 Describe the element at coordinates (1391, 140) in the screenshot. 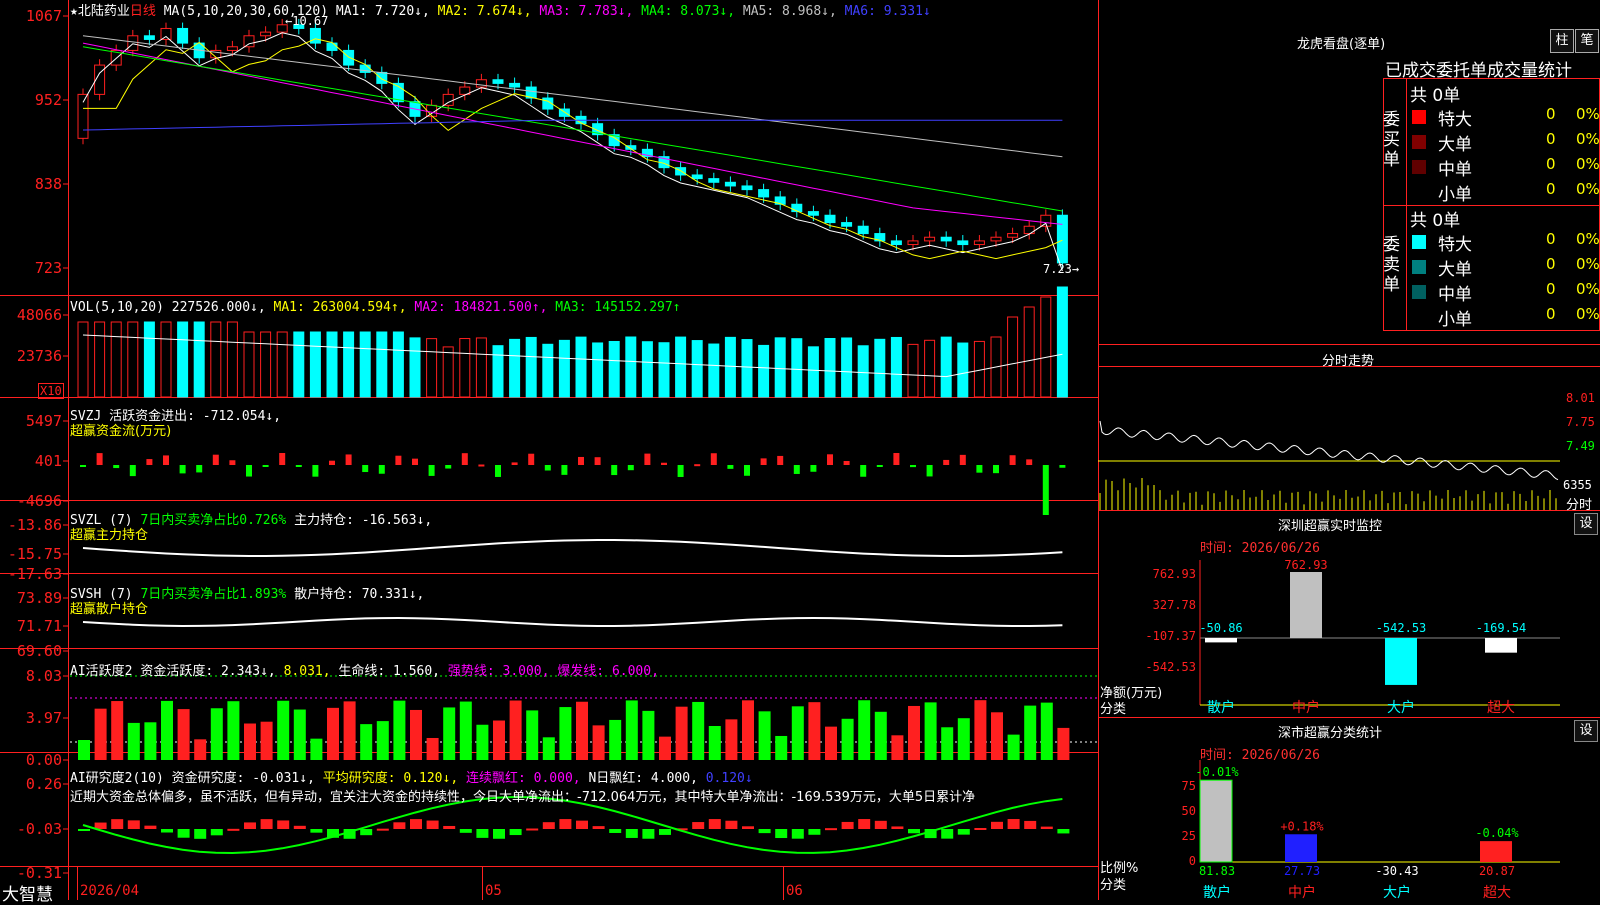

I see `buy-orders-label: 委买单` at that location.